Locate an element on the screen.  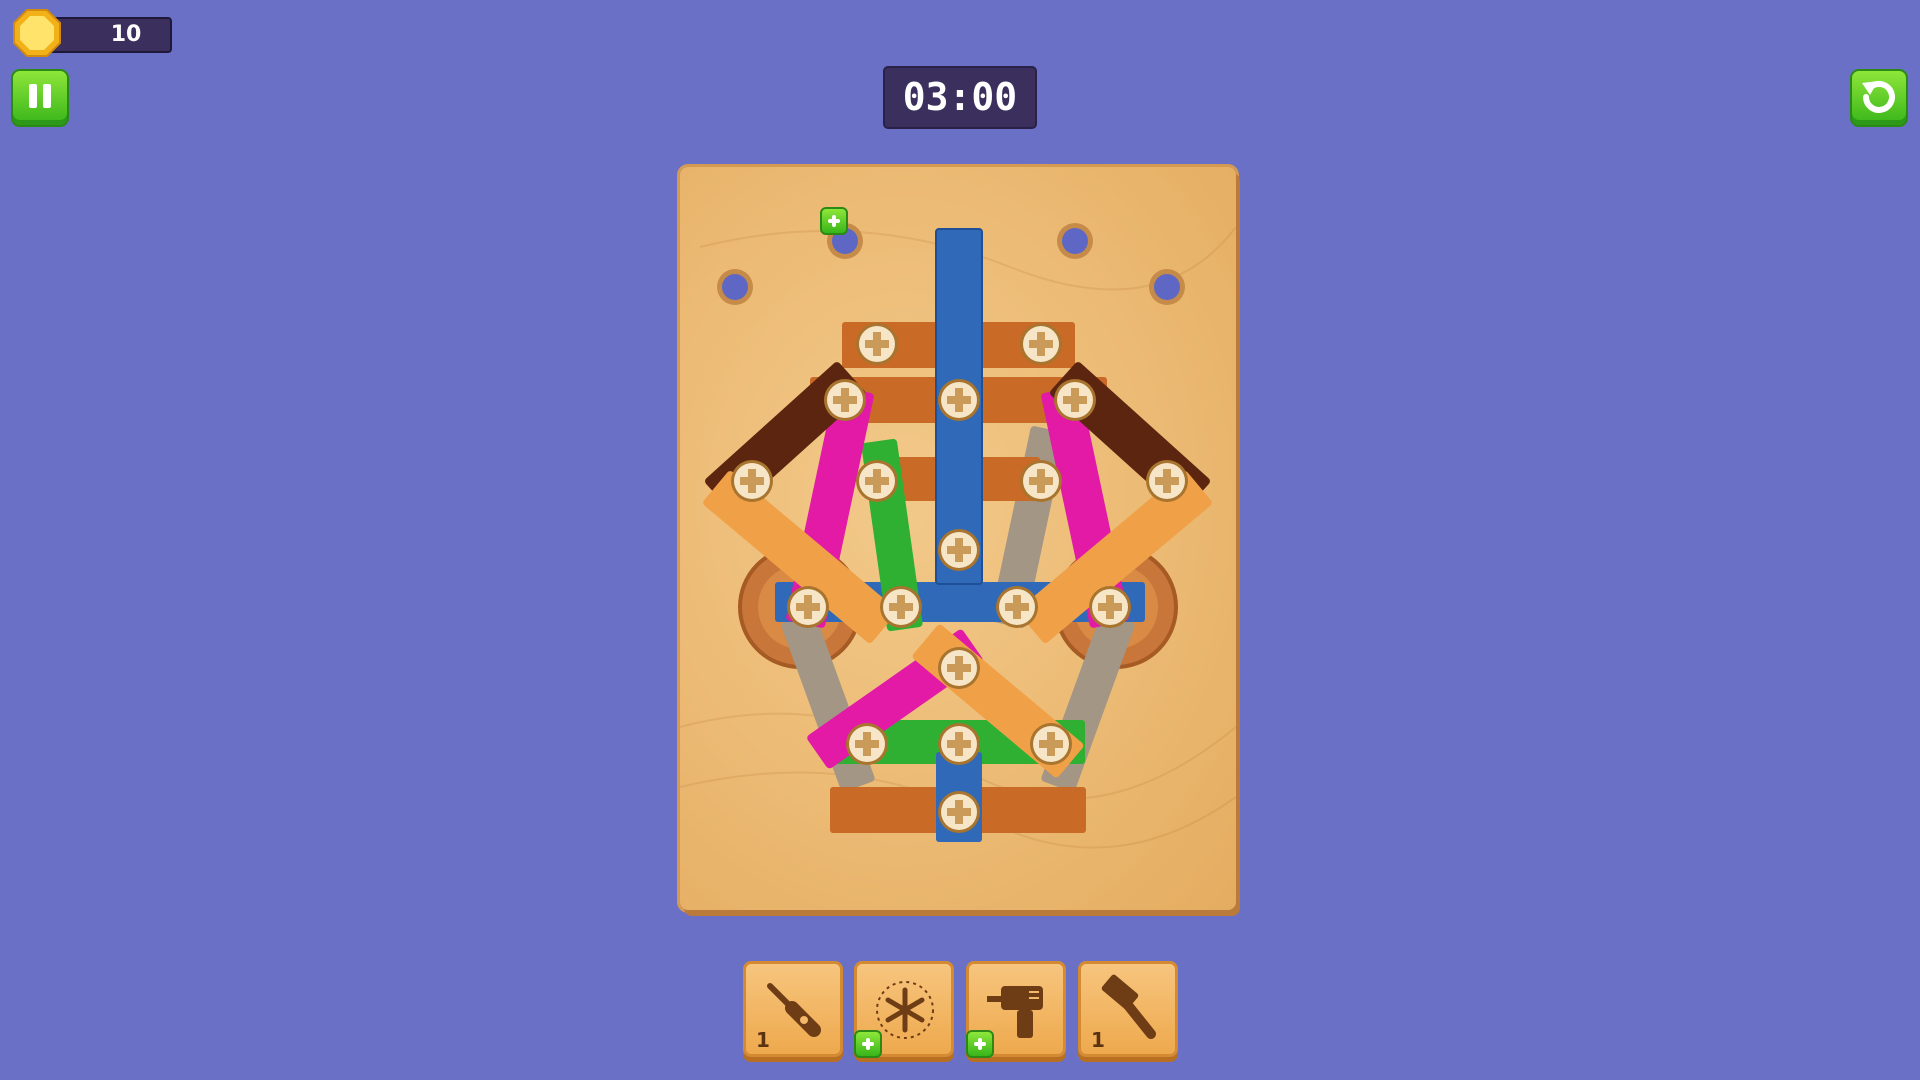
restart-icon is located at coordinates (1878, 97).